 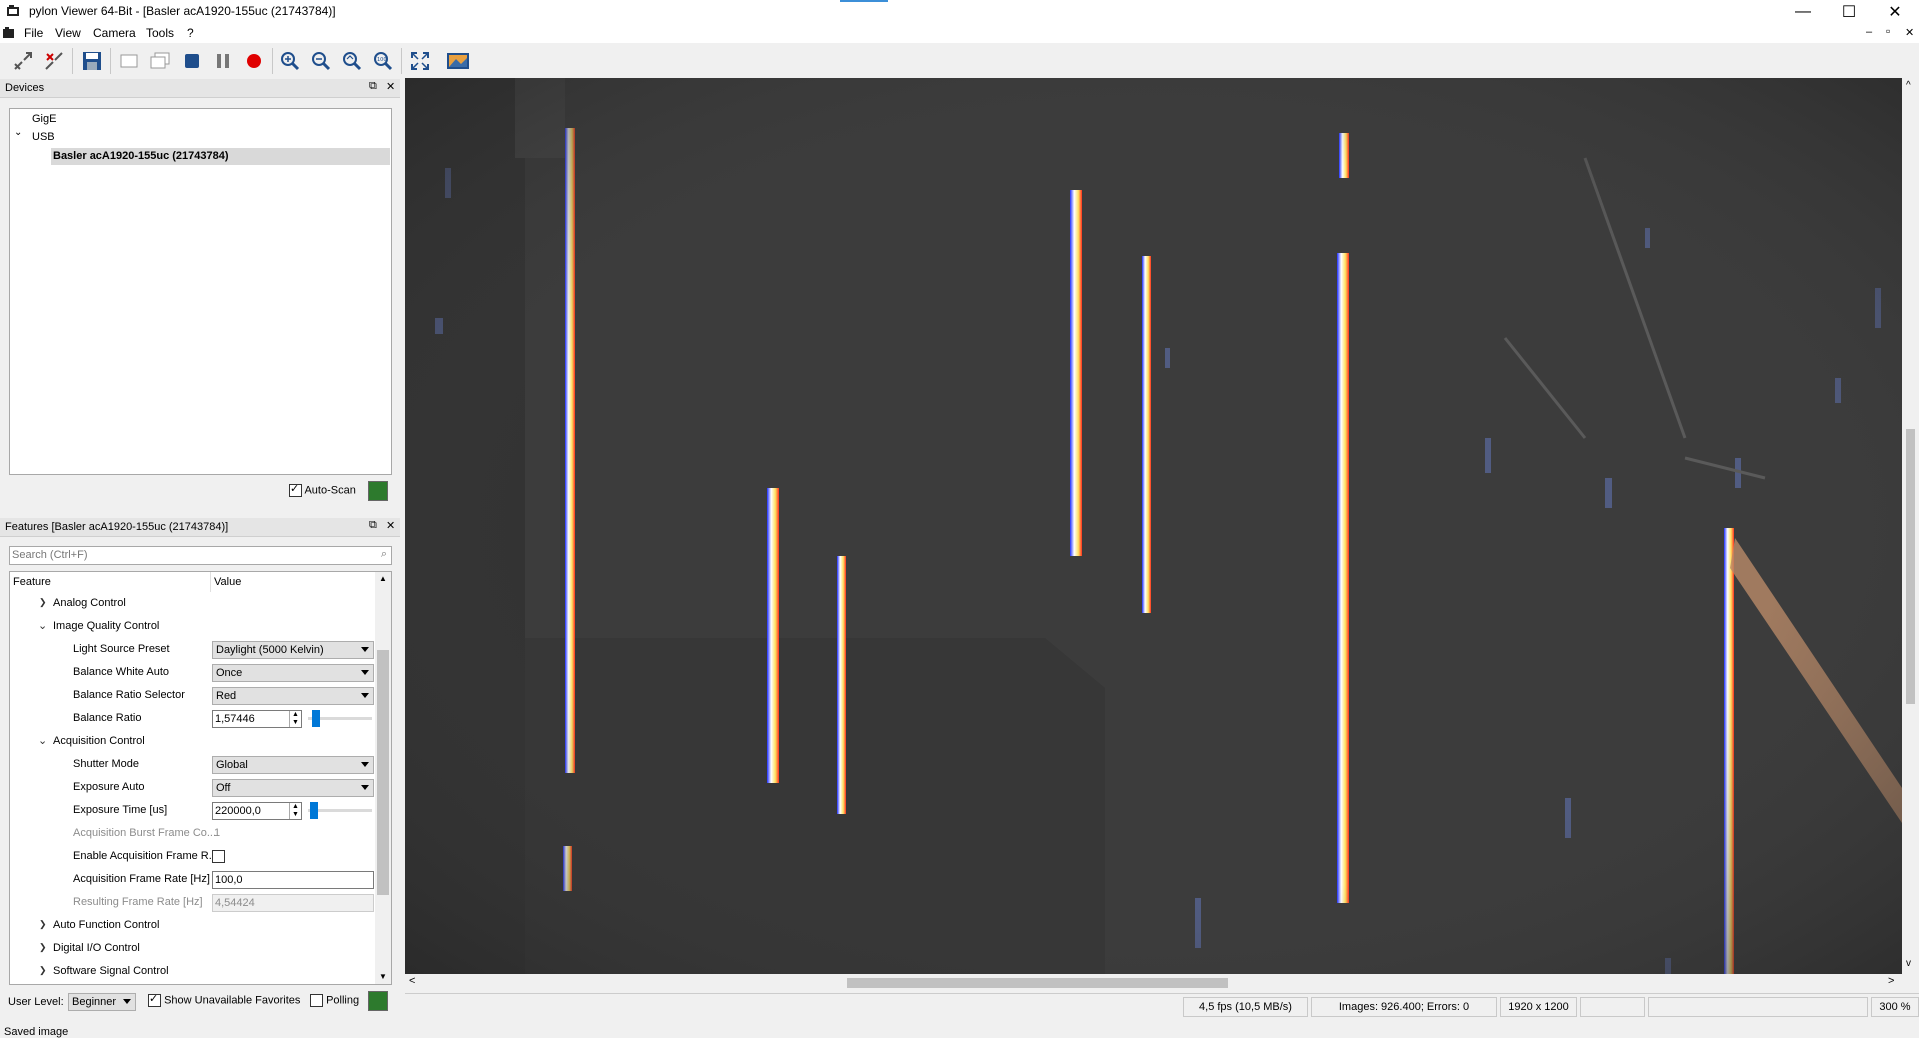 What do you see at coordinates (373, 86) in the screenshot?
I see `devices-float-icon: ⧉` at bounding box center [373, 86].